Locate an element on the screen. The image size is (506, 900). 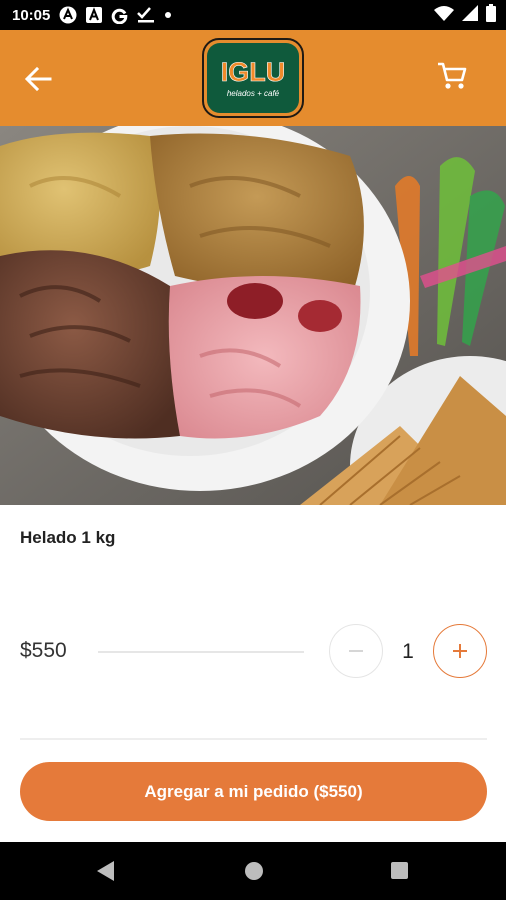
product-name: Helado 1 kg is located at coordinates (68, 537).